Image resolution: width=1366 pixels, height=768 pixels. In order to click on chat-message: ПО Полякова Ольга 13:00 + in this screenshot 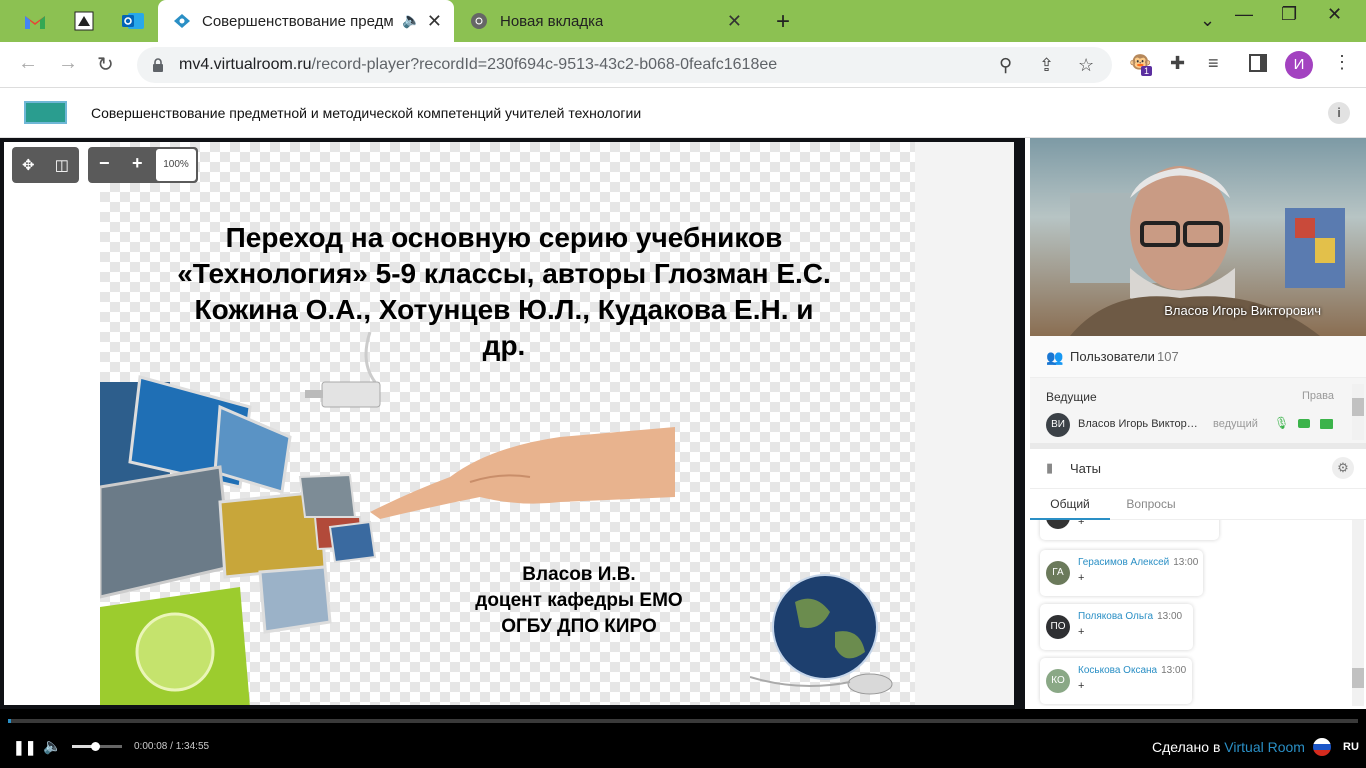, I will do `click(1116, 627)`.